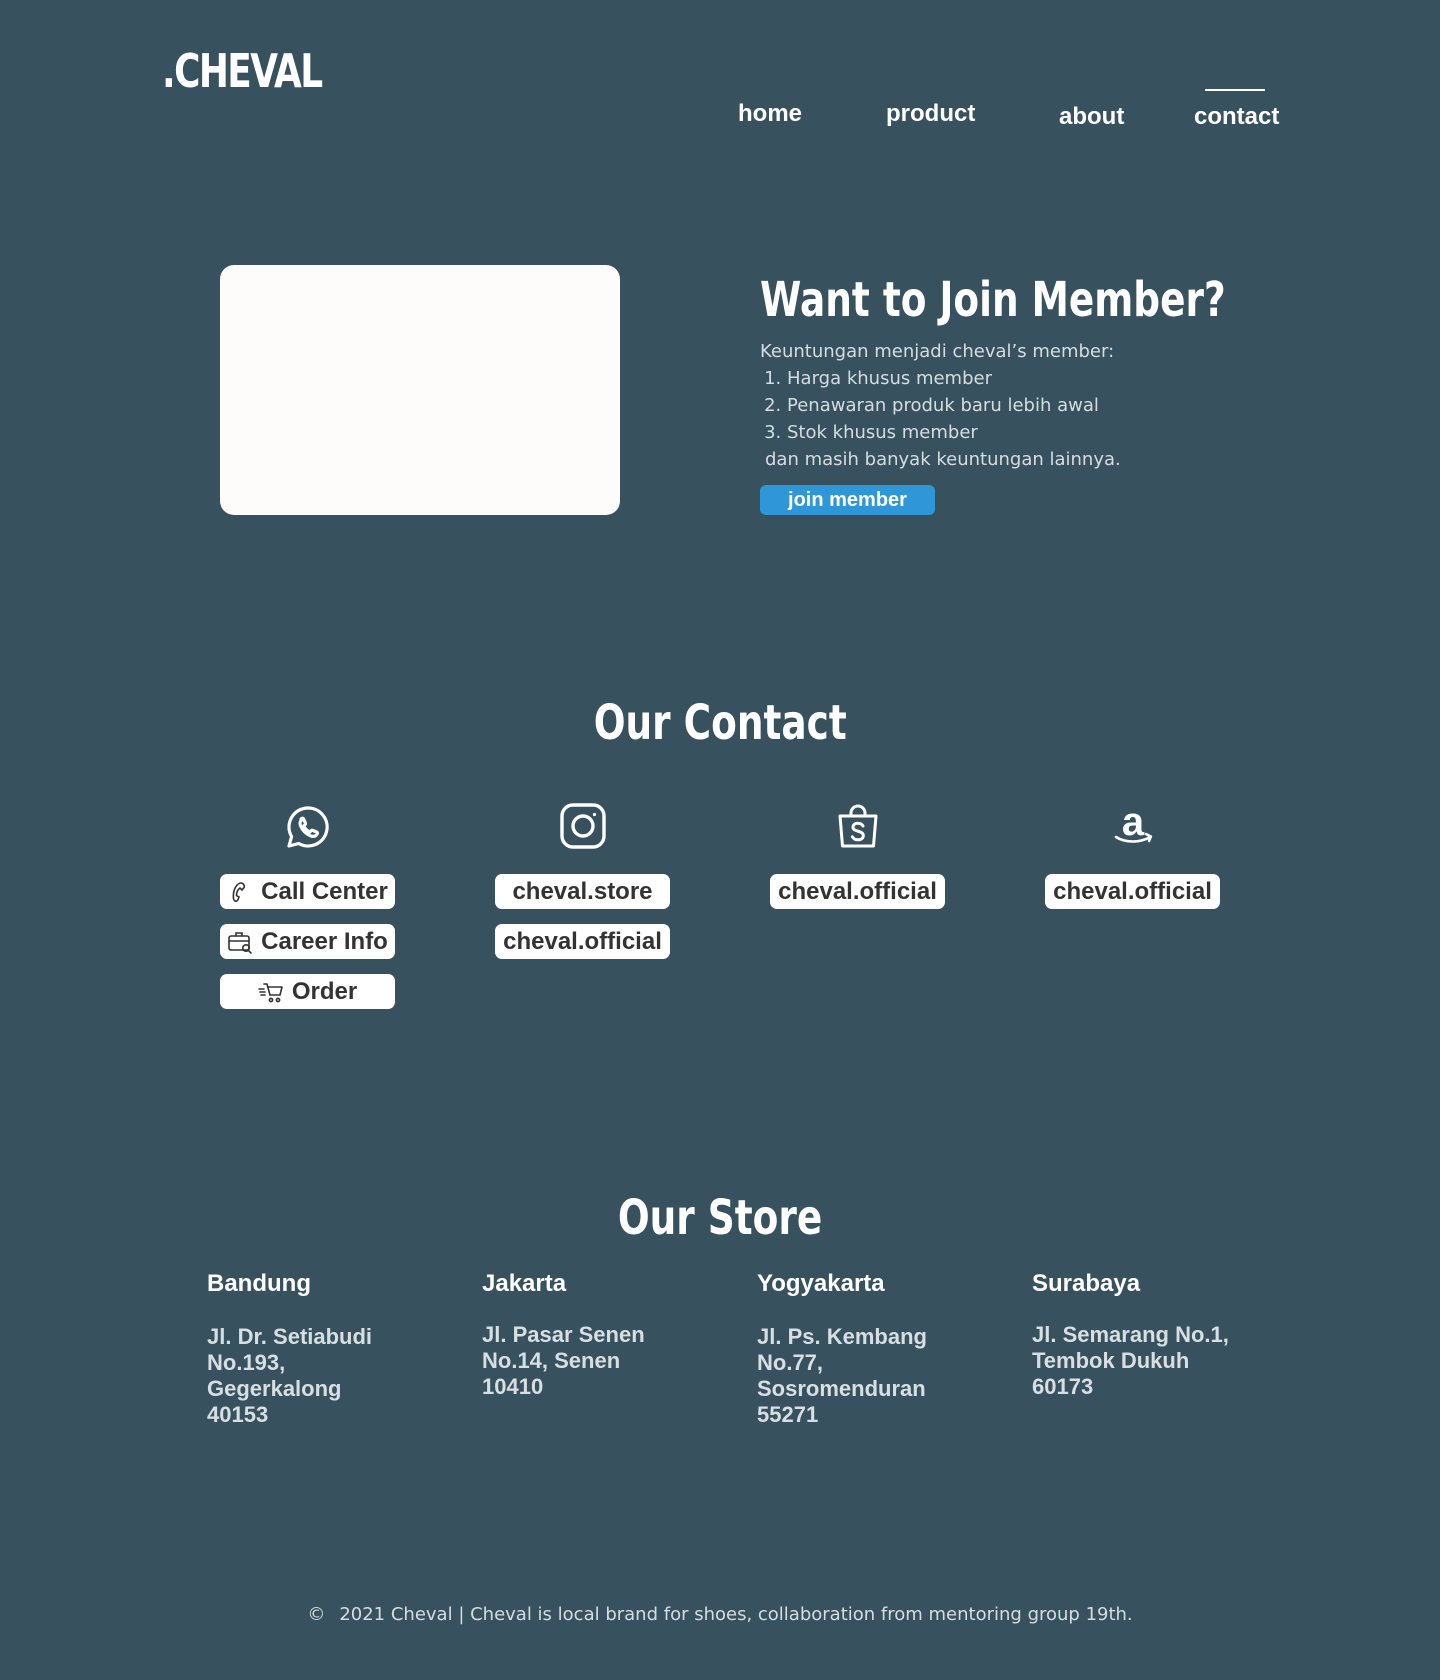  I want to click on store-city: Yogyakarta, so click(821, 1283).